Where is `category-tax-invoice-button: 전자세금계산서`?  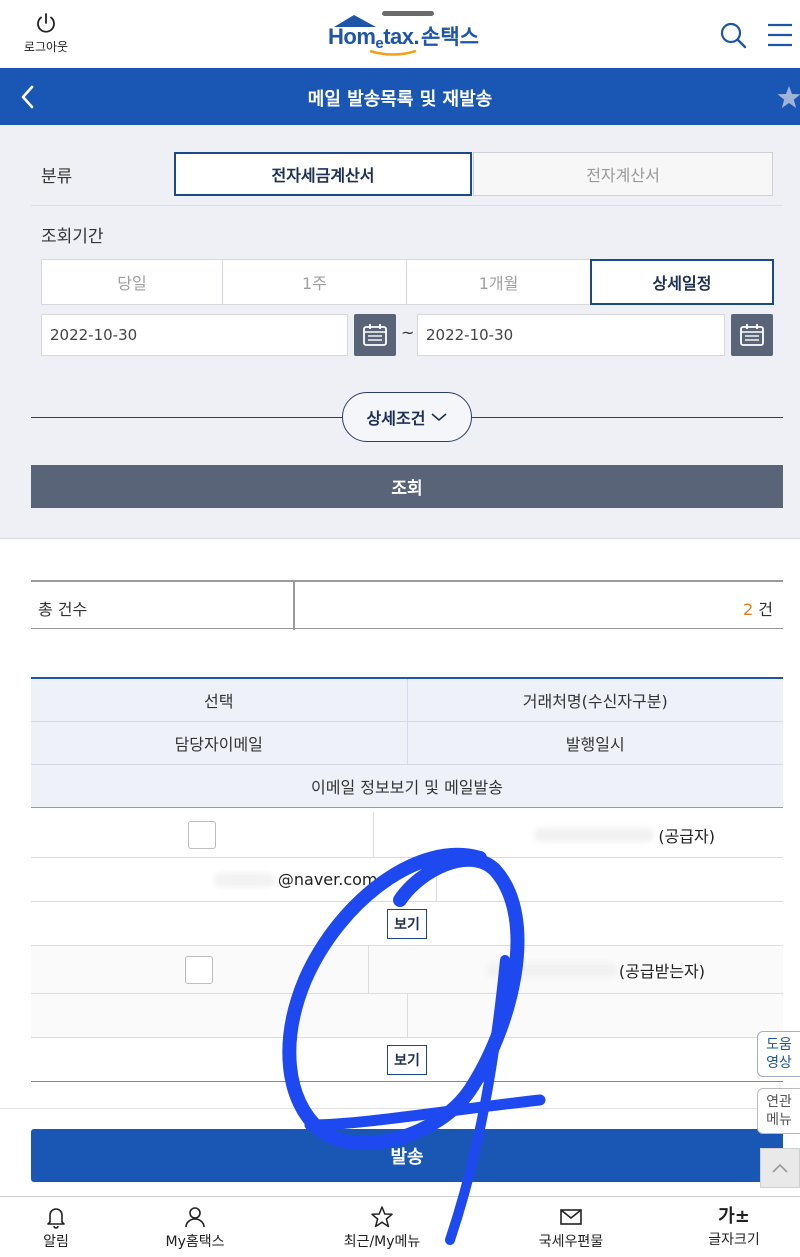
category-tax-invoice-button: 전자세금계산서 is located at coordinates (323, 174).